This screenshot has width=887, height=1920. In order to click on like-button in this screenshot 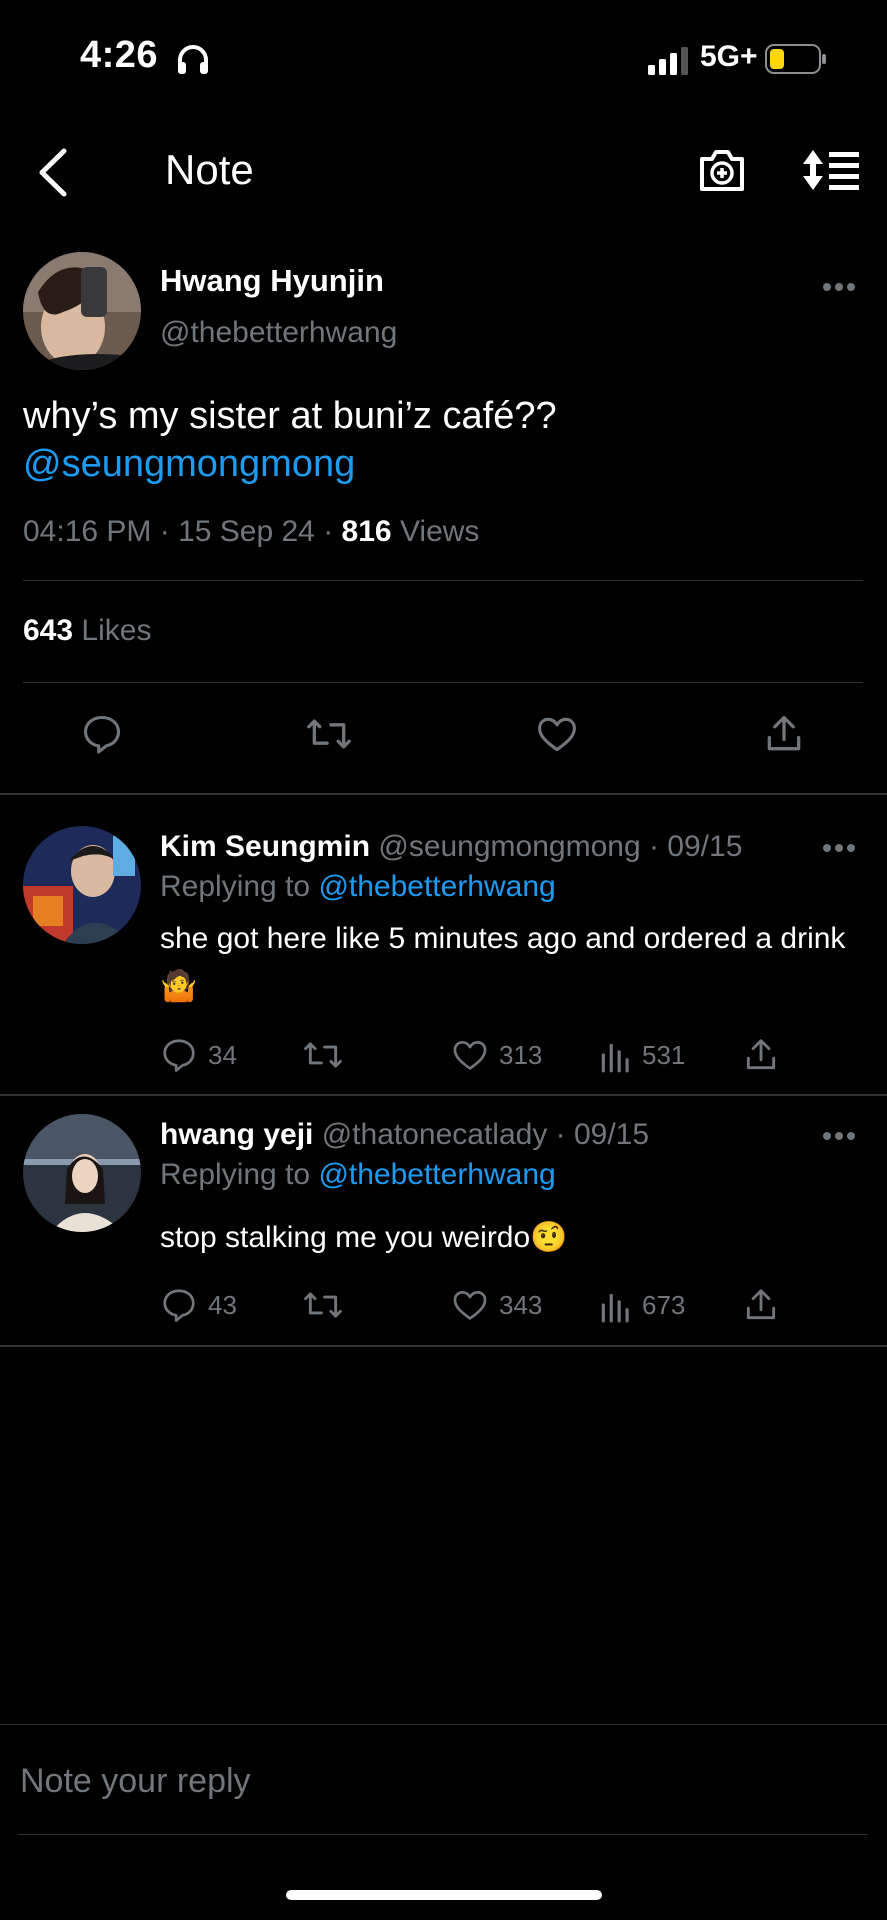, I will do `click(557, 734)`.